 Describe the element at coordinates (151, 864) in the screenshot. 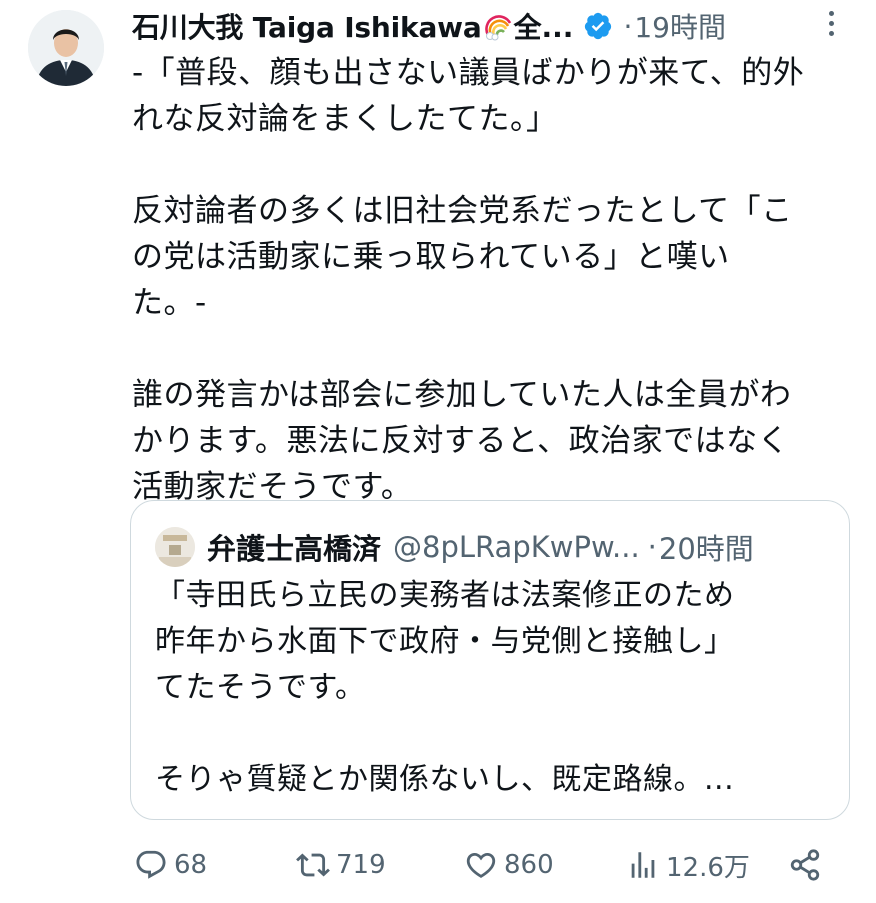

I see `reply-icon` at that location.